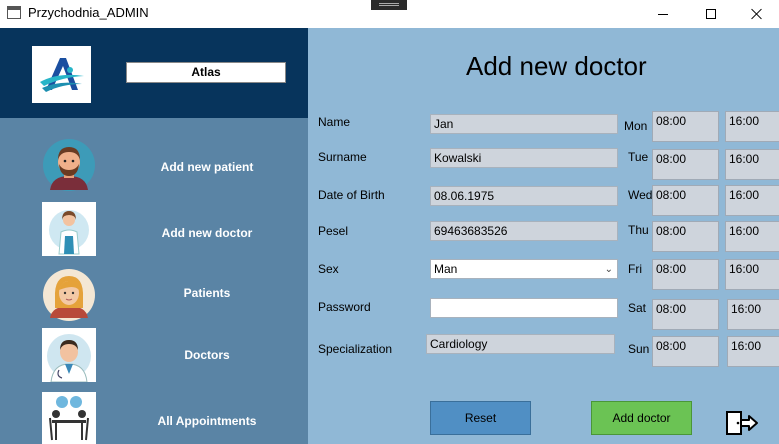 The height and width of the screenshot is (444, 779). Describe the element at coordinates (69, 295) in the screenshot. I see `patient-female-avatar-icon` at that location.